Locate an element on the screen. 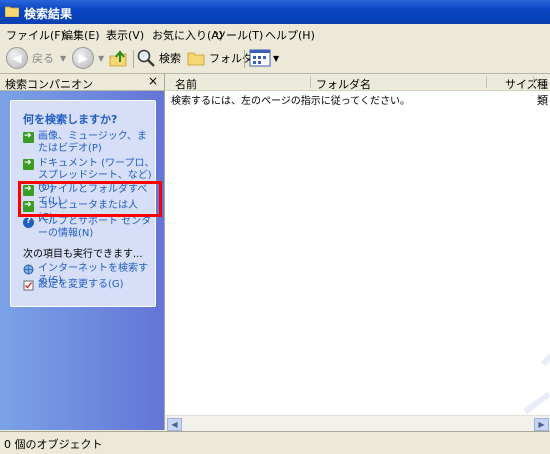 The height and width of the screenshot is (454, 550). menu-file: ファイル(F) is located at coordinates (35, 35).